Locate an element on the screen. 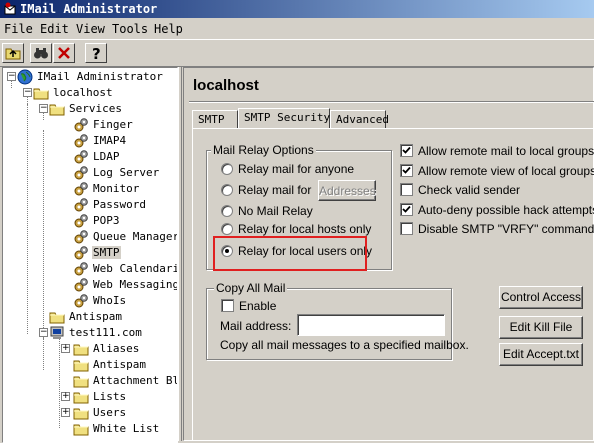 The height and width of the screenshot is (443, 594). up-folder-icon is located at coordinates (13, 54).